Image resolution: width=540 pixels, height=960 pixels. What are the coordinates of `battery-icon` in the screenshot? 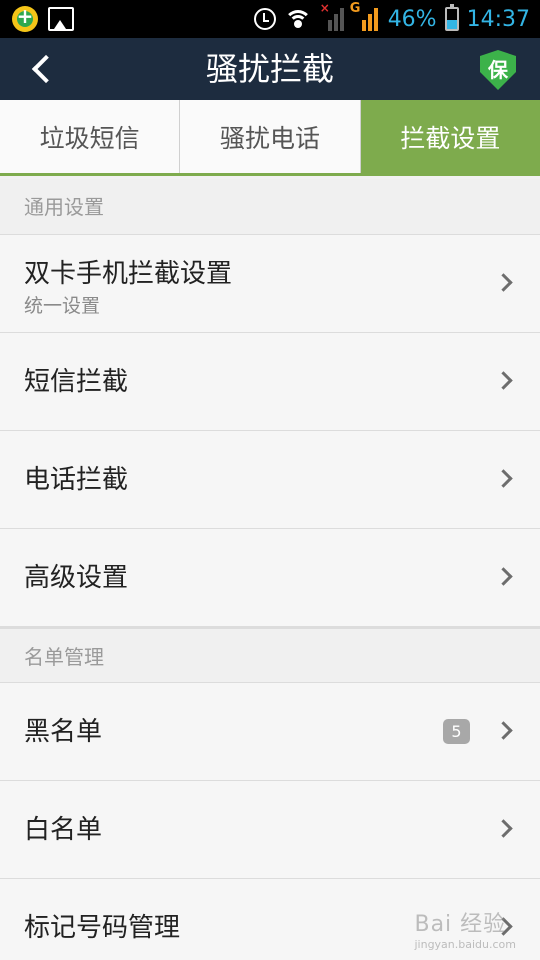 It's located at (451, 17).